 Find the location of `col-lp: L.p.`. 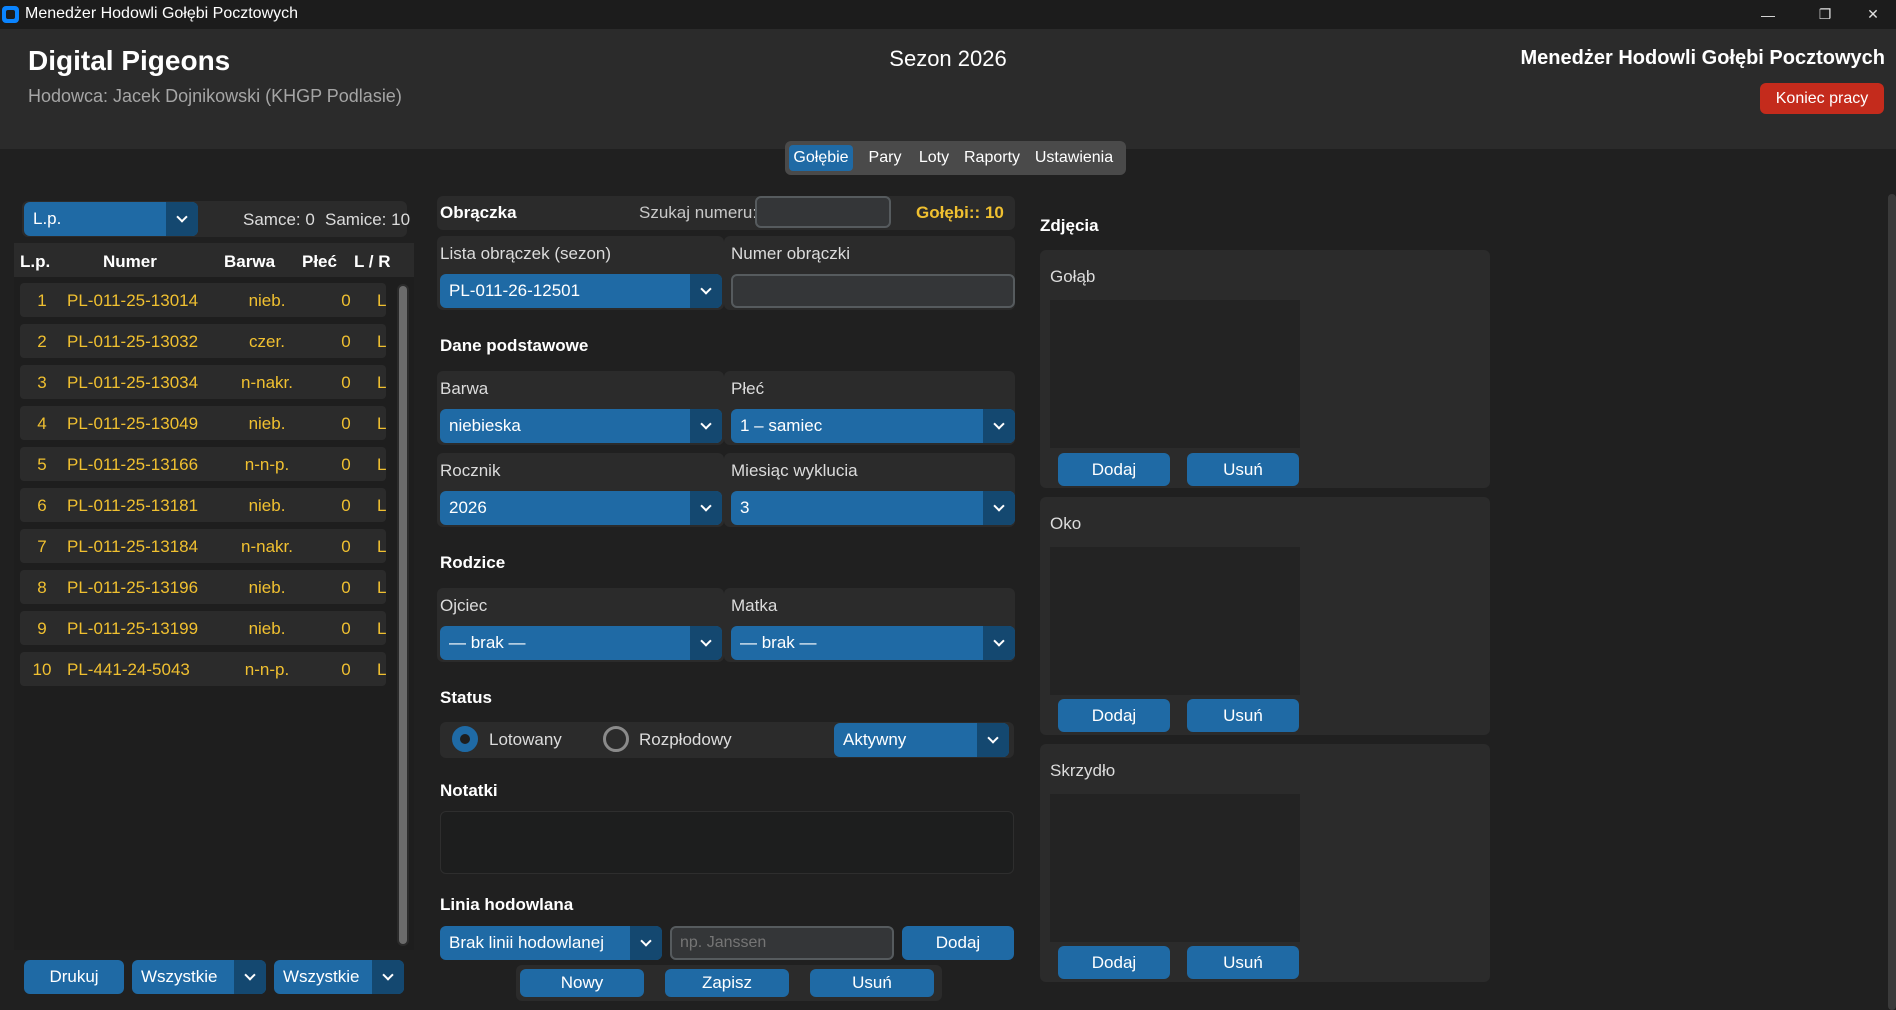

col-lp: L.p. is located at coordinates (35, 262).